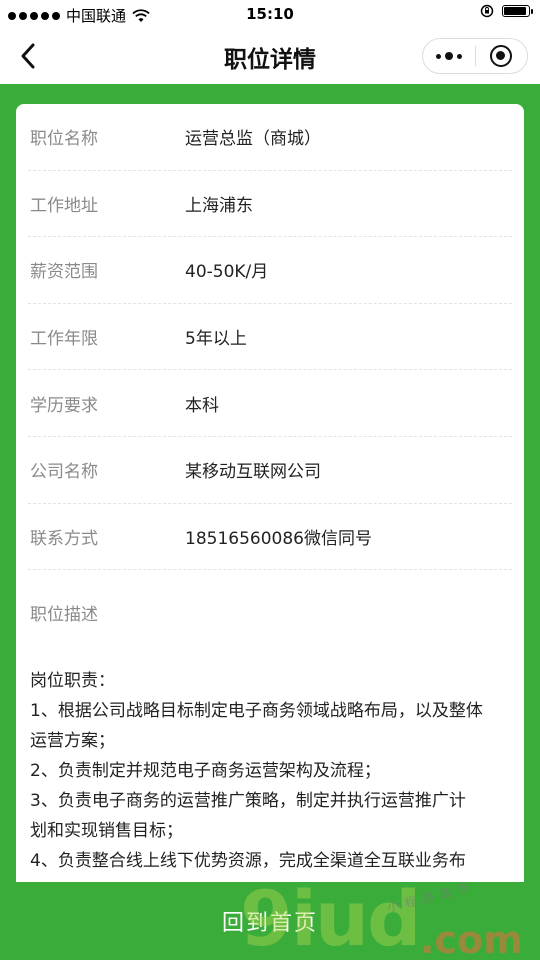 The image size is (540, 960). I want to click on menu-capsule, so click(475, 56).